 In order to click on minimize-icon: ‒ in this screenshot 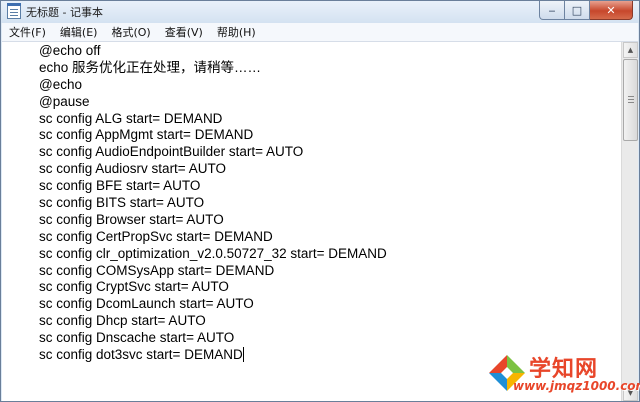, I will do `click(552, 10)`.